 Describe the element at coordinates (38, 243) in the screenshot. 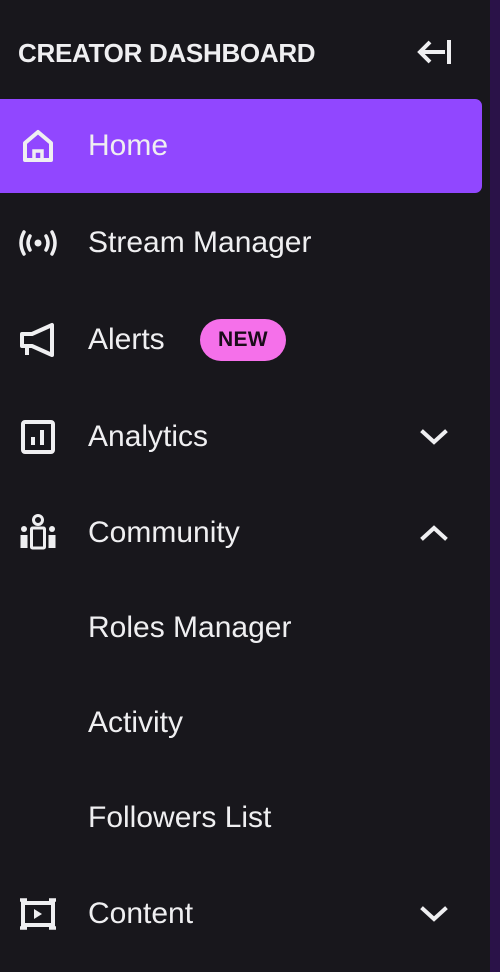

I see `broadcast-icon` at that location.